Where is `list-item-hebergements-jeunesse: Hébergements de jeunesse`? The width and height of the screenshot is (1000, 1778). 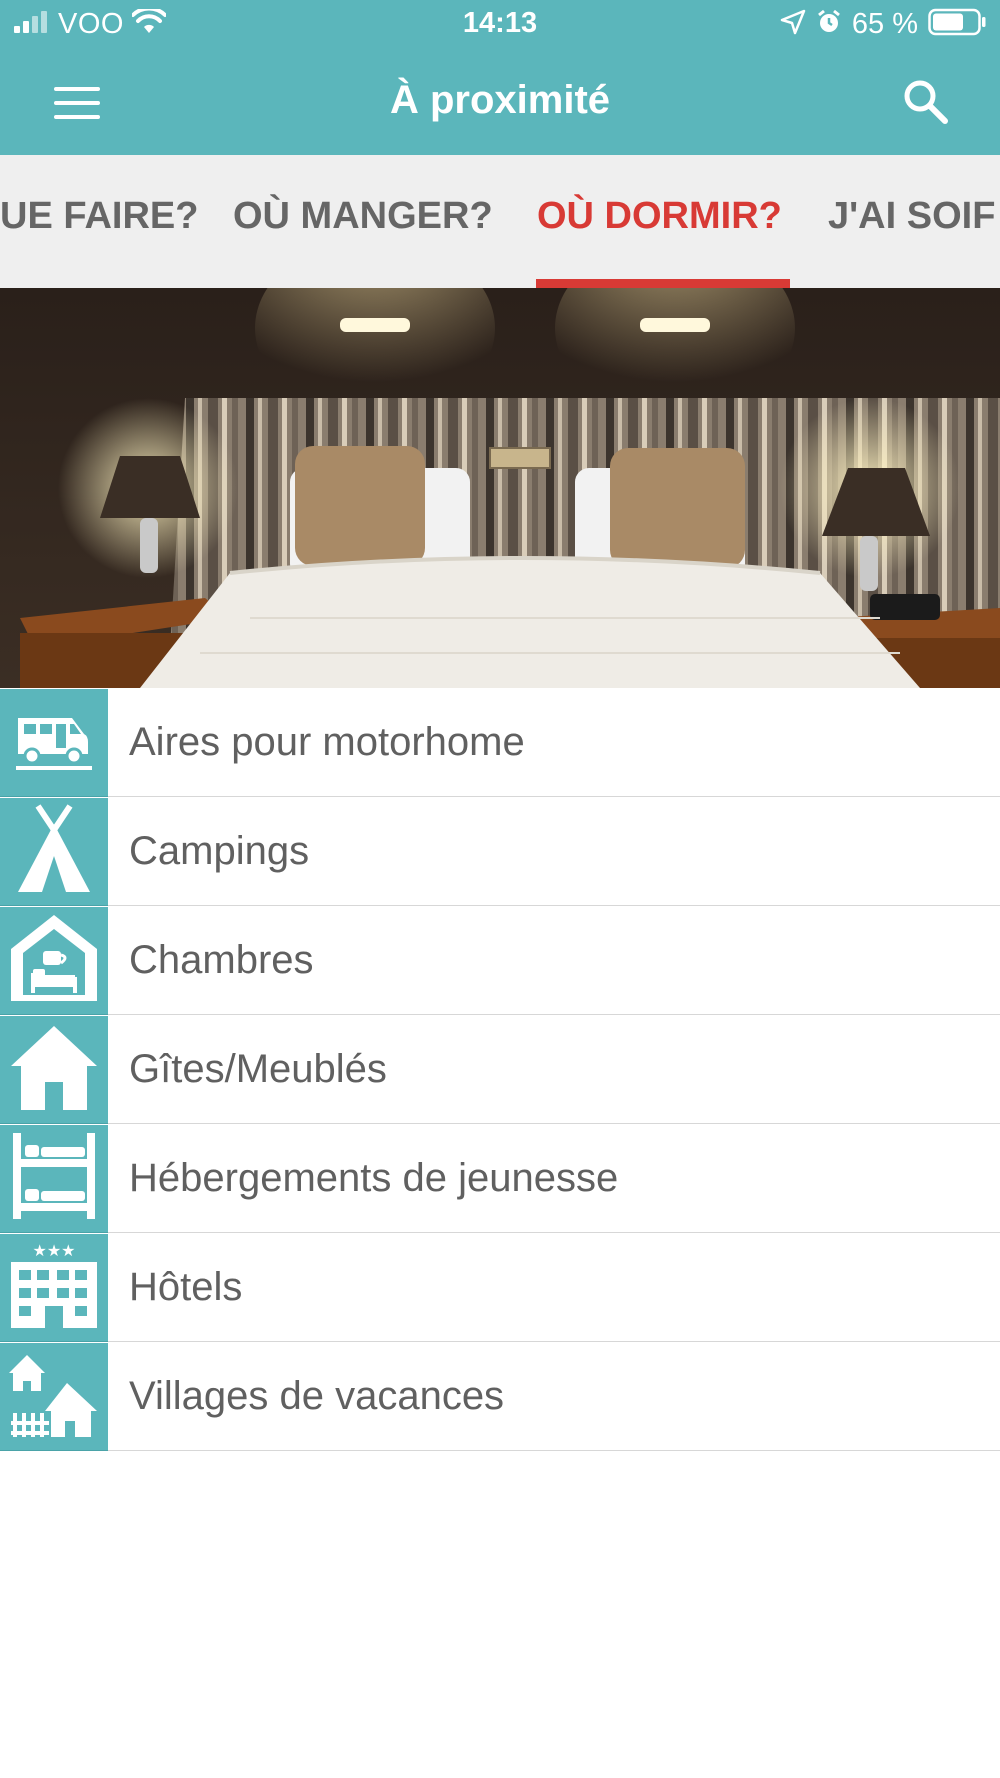 list-item-hebergements-jeunesse: Hébergements de jeunesse is located at coordinates (500, 1178).